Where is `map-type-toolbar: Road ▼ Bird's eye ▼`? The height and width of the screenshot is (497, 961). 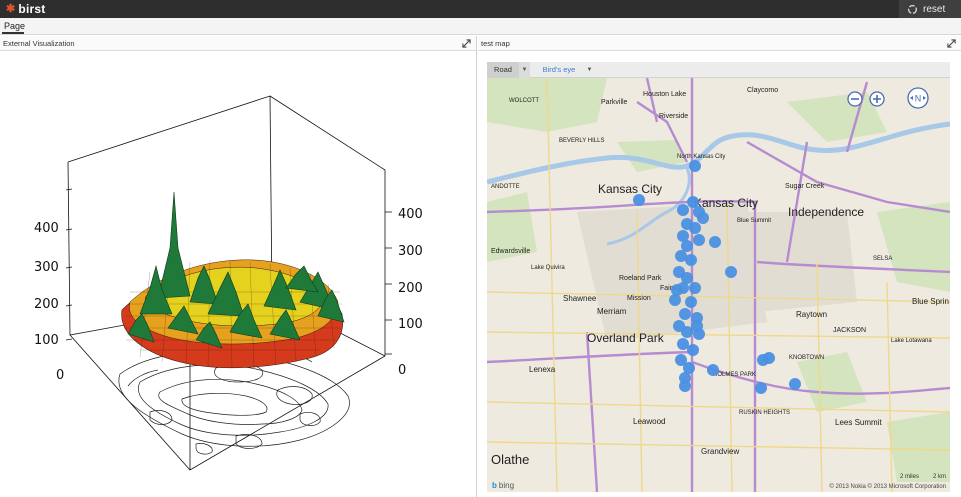 map-type-toolbar: Road ▼ Bird's eye ▼ is located at coordinates (718, 70).